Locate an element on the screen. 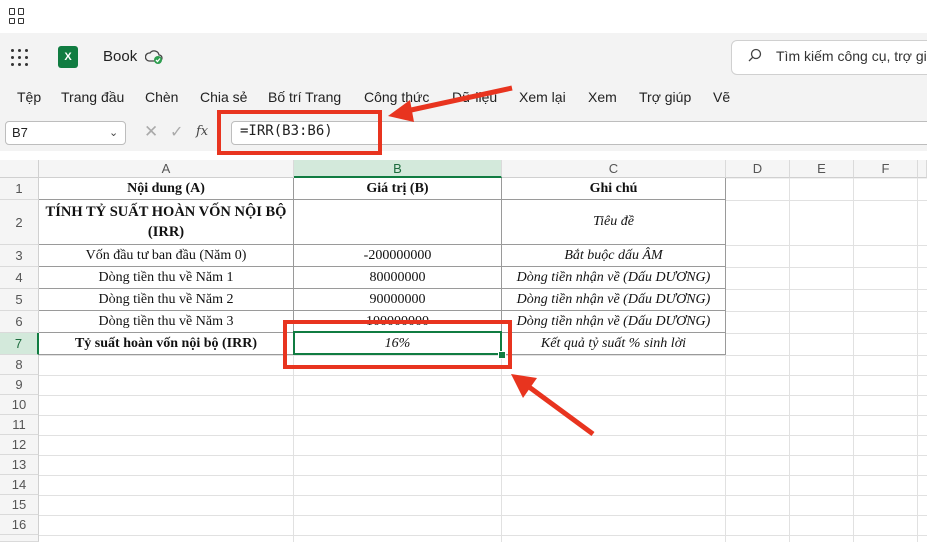  row-header-1: 1 is located at coordinates (19, 189).